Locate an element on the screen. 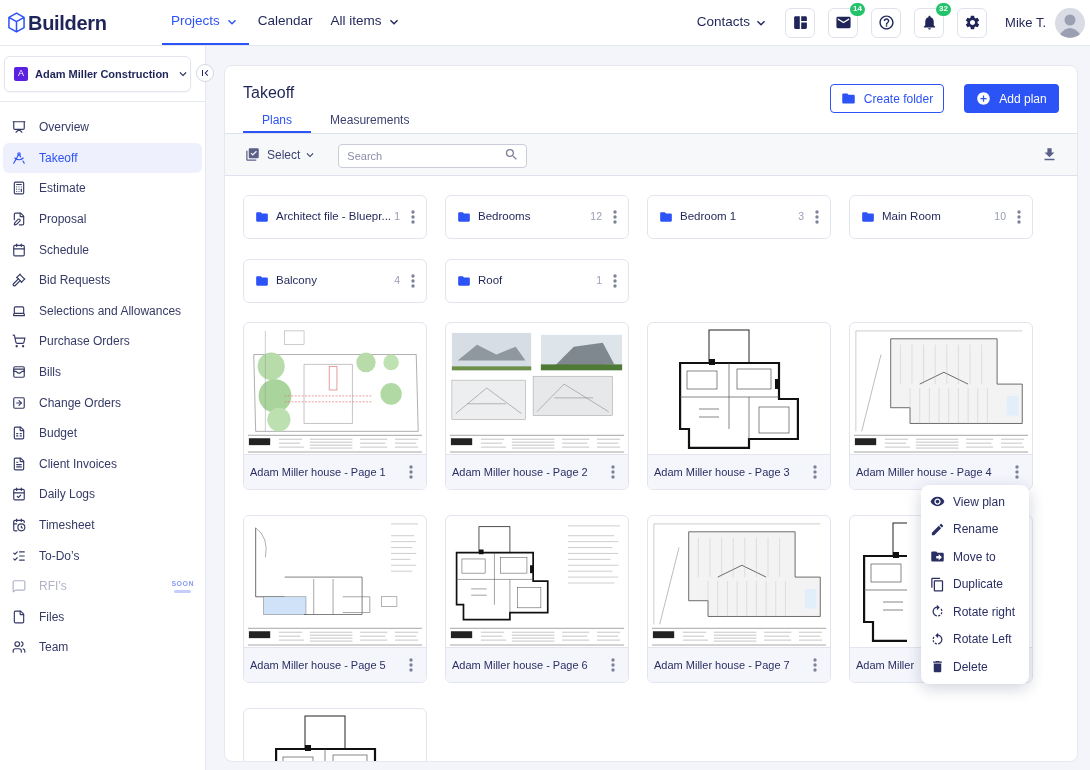 This screenshot has width=1090, height=770. plan-name: Adam Miller house - Page 2 is located at coordinates (520, 472).